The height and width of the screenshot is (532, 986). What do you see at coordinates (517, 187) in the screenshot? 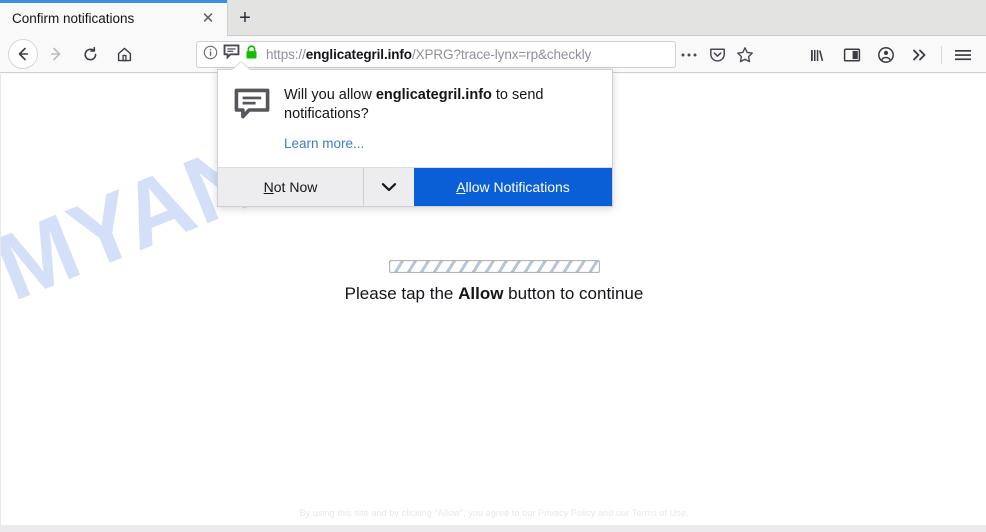
I see `allow-label: llow Notifications` at bounding box center [517, 187].